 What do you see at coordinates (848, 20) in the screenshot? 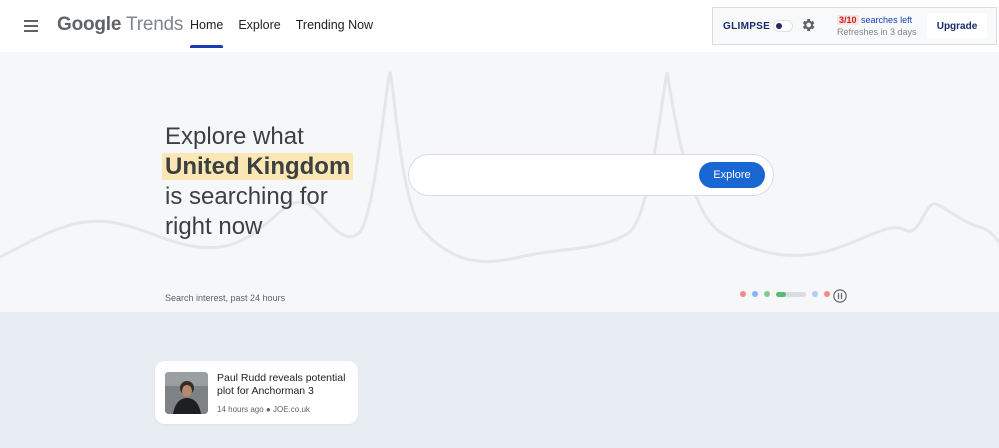
I see `search-count-badge: 3/10` at bounding box center [848, 20].